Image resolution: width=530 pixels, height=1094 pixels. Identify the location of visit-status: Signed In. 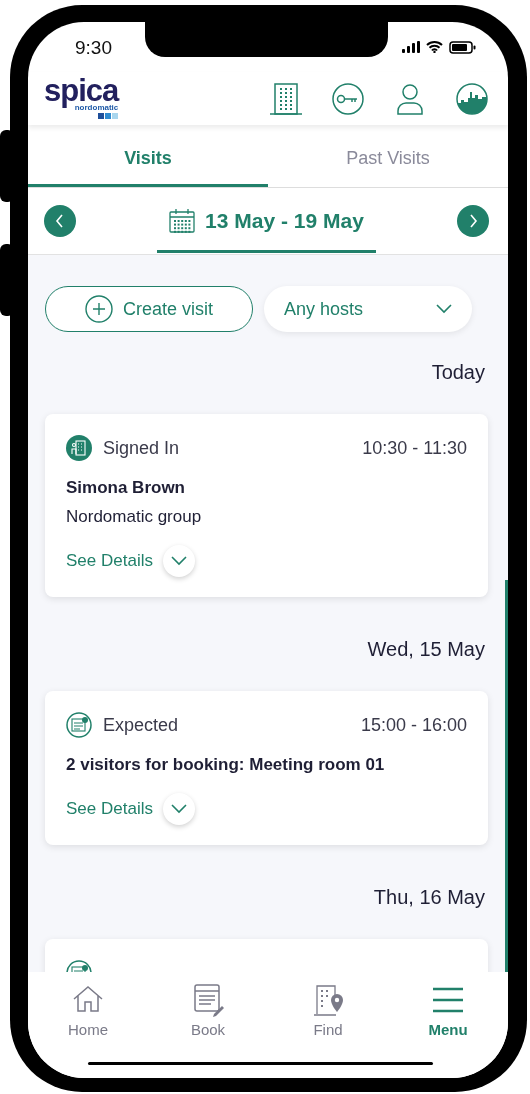
(141, 448).